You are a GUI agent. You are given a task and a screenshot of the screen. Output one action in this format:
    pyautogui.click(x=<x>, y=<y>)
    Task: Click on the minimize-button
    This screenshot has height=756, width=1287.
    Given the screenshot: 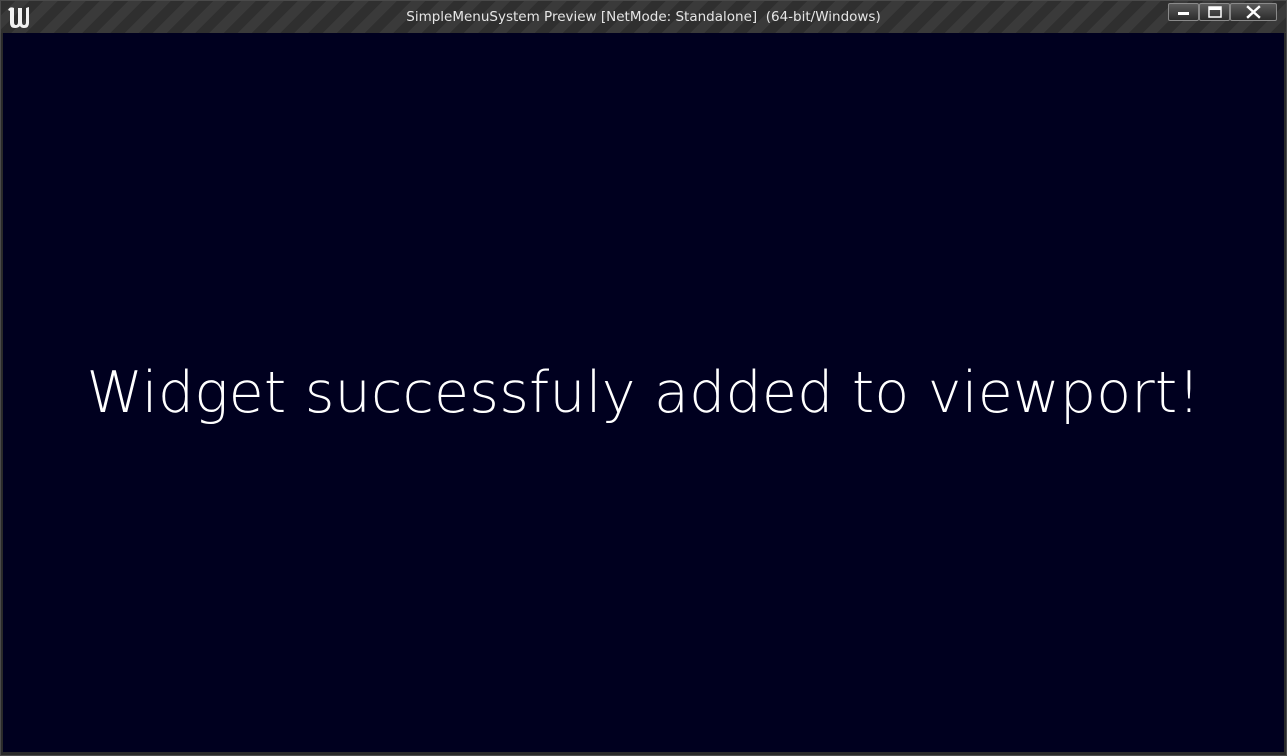 What is the action you would take?
    pyautogui.click(x=1183, y=12)
    